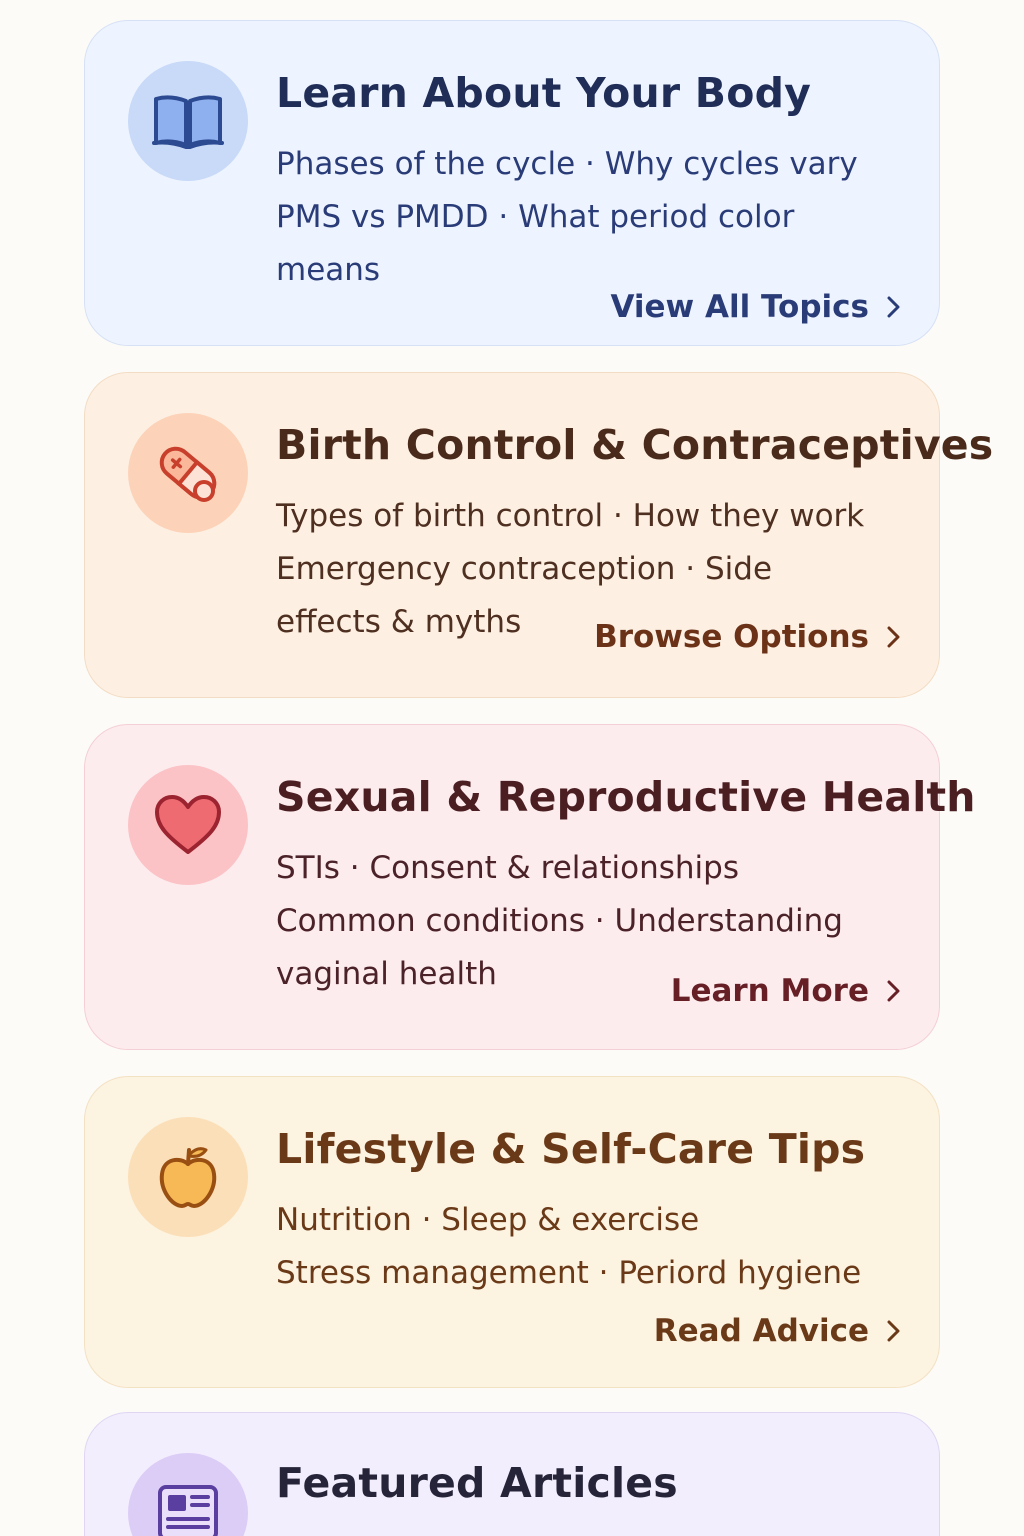 The height and width of the screenshot is (1536, 1024). Describe the element at coordinates (569, 1273) in the screenshot. I see `topic-line: Stress management · Periord hygiene` at that location.